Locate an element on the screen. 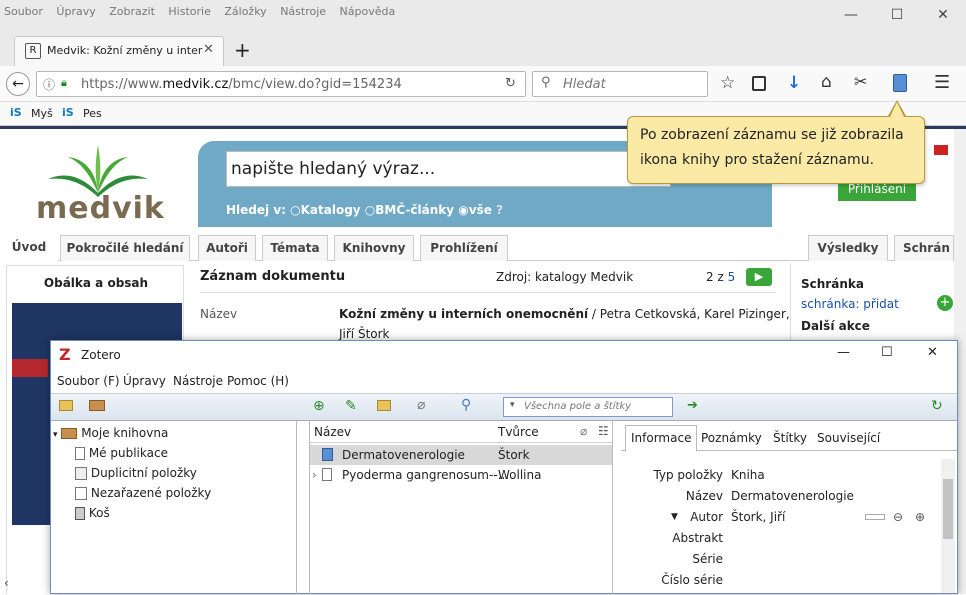 Image resolution: width=966 pixels, height=595 pixels. menu-bookmarks: Záložky is located at coordinates (245, 11).